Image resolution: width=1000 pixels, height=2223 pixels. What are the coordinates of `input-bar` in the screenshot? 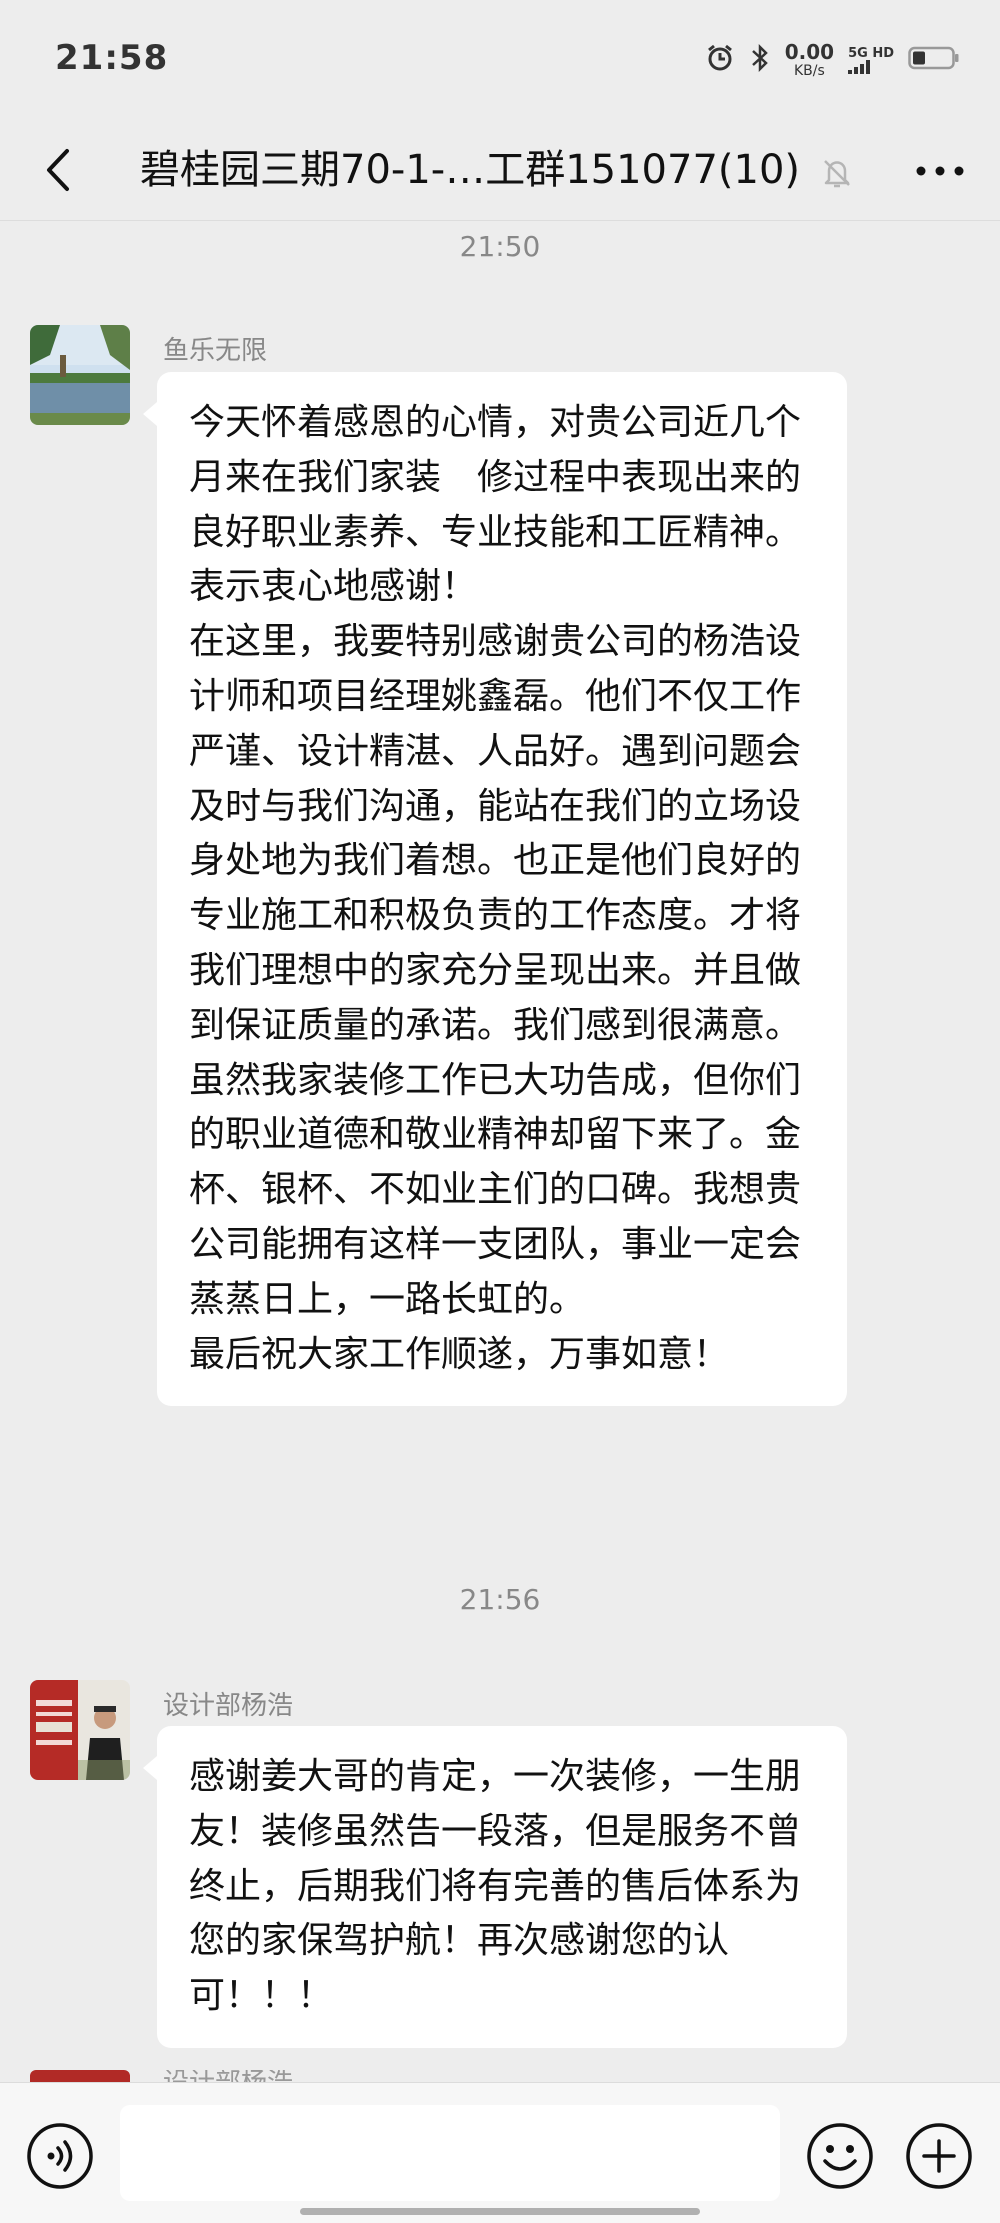 It's located at (500, 2152).